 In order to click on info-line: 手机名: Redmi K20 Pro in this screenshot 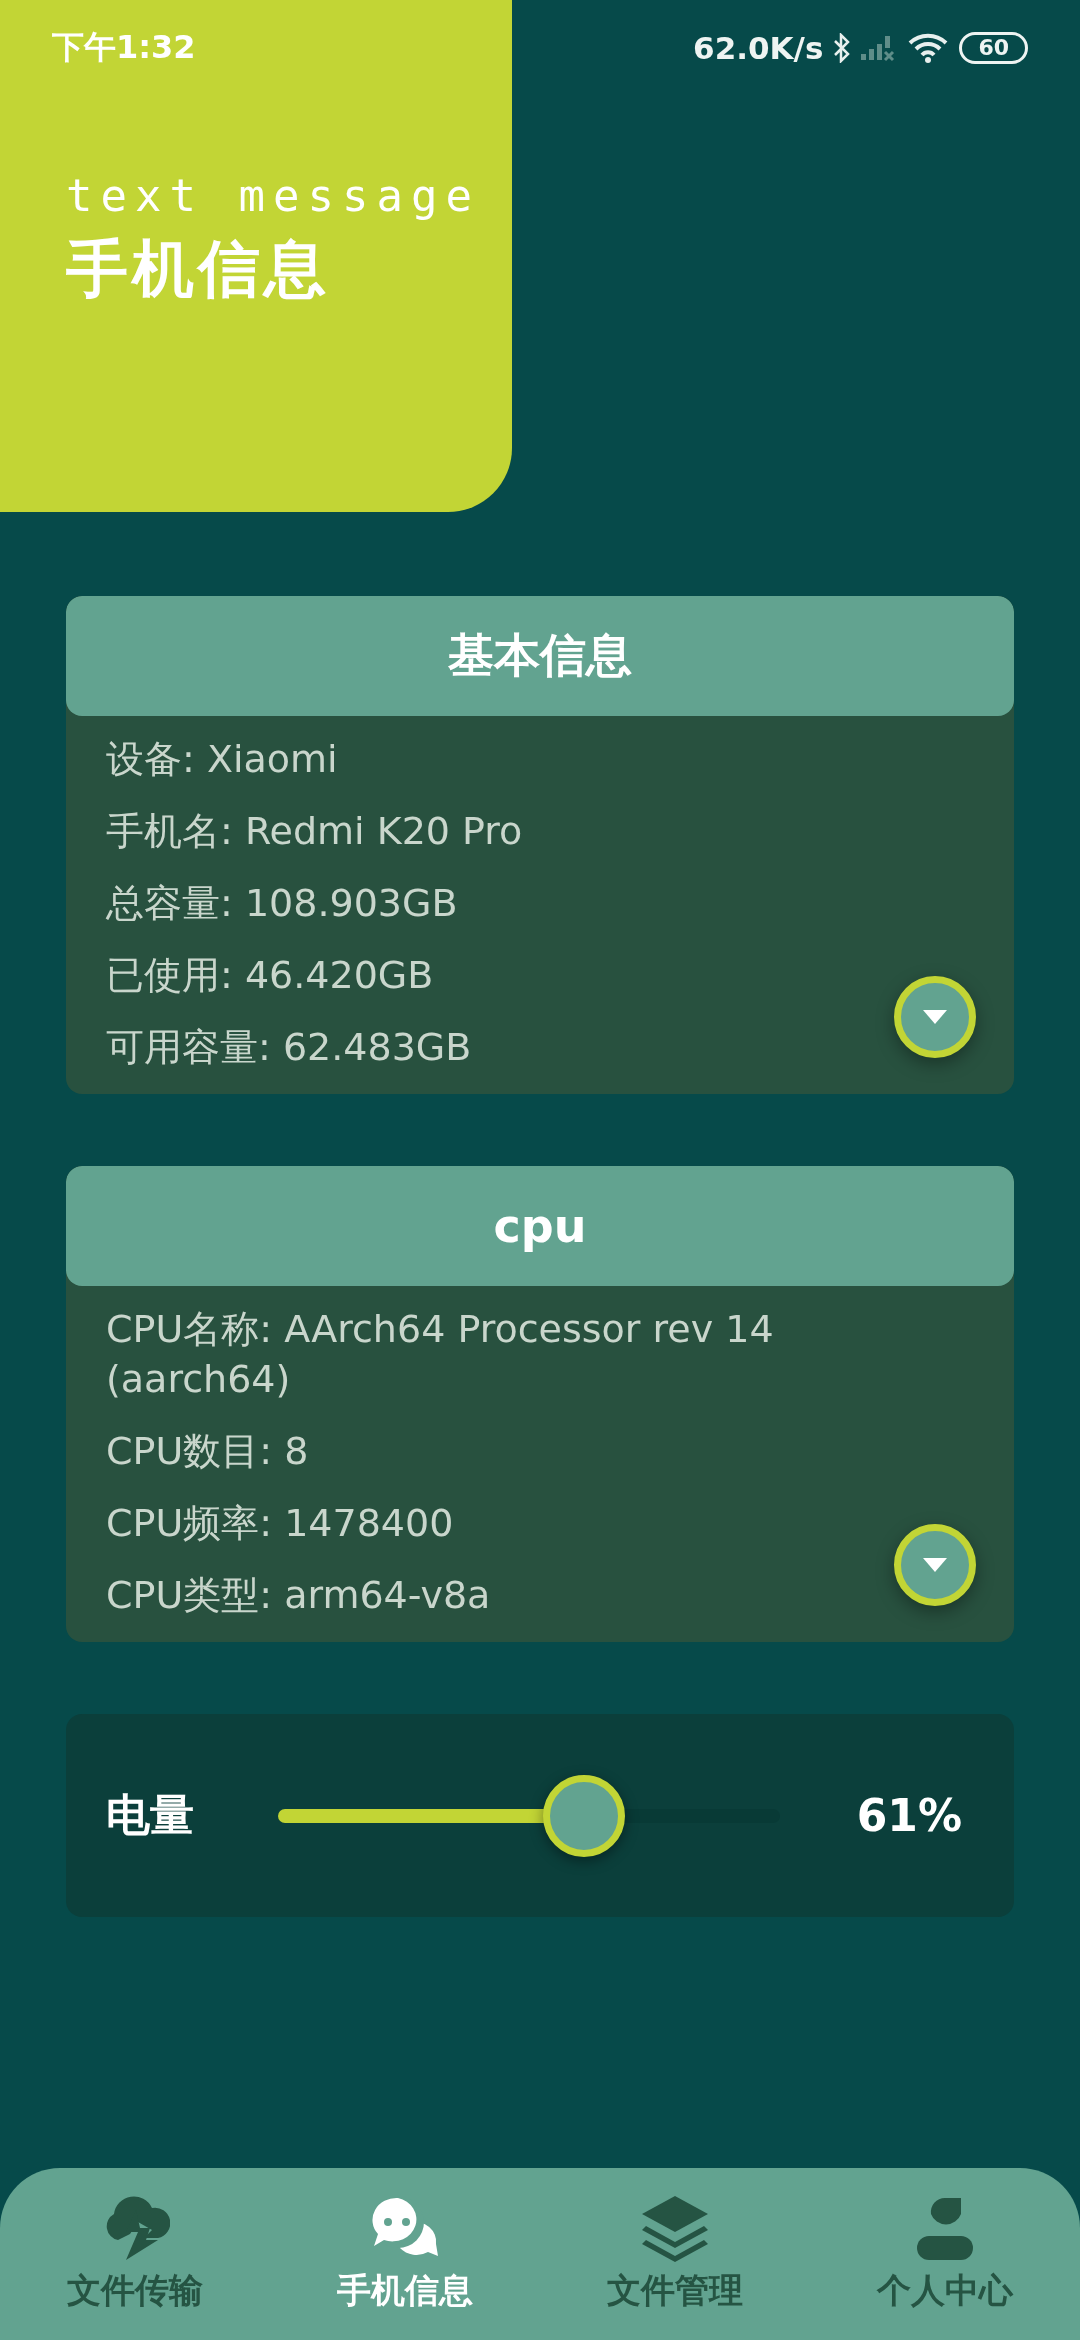, I will do `click(315, 831)`.